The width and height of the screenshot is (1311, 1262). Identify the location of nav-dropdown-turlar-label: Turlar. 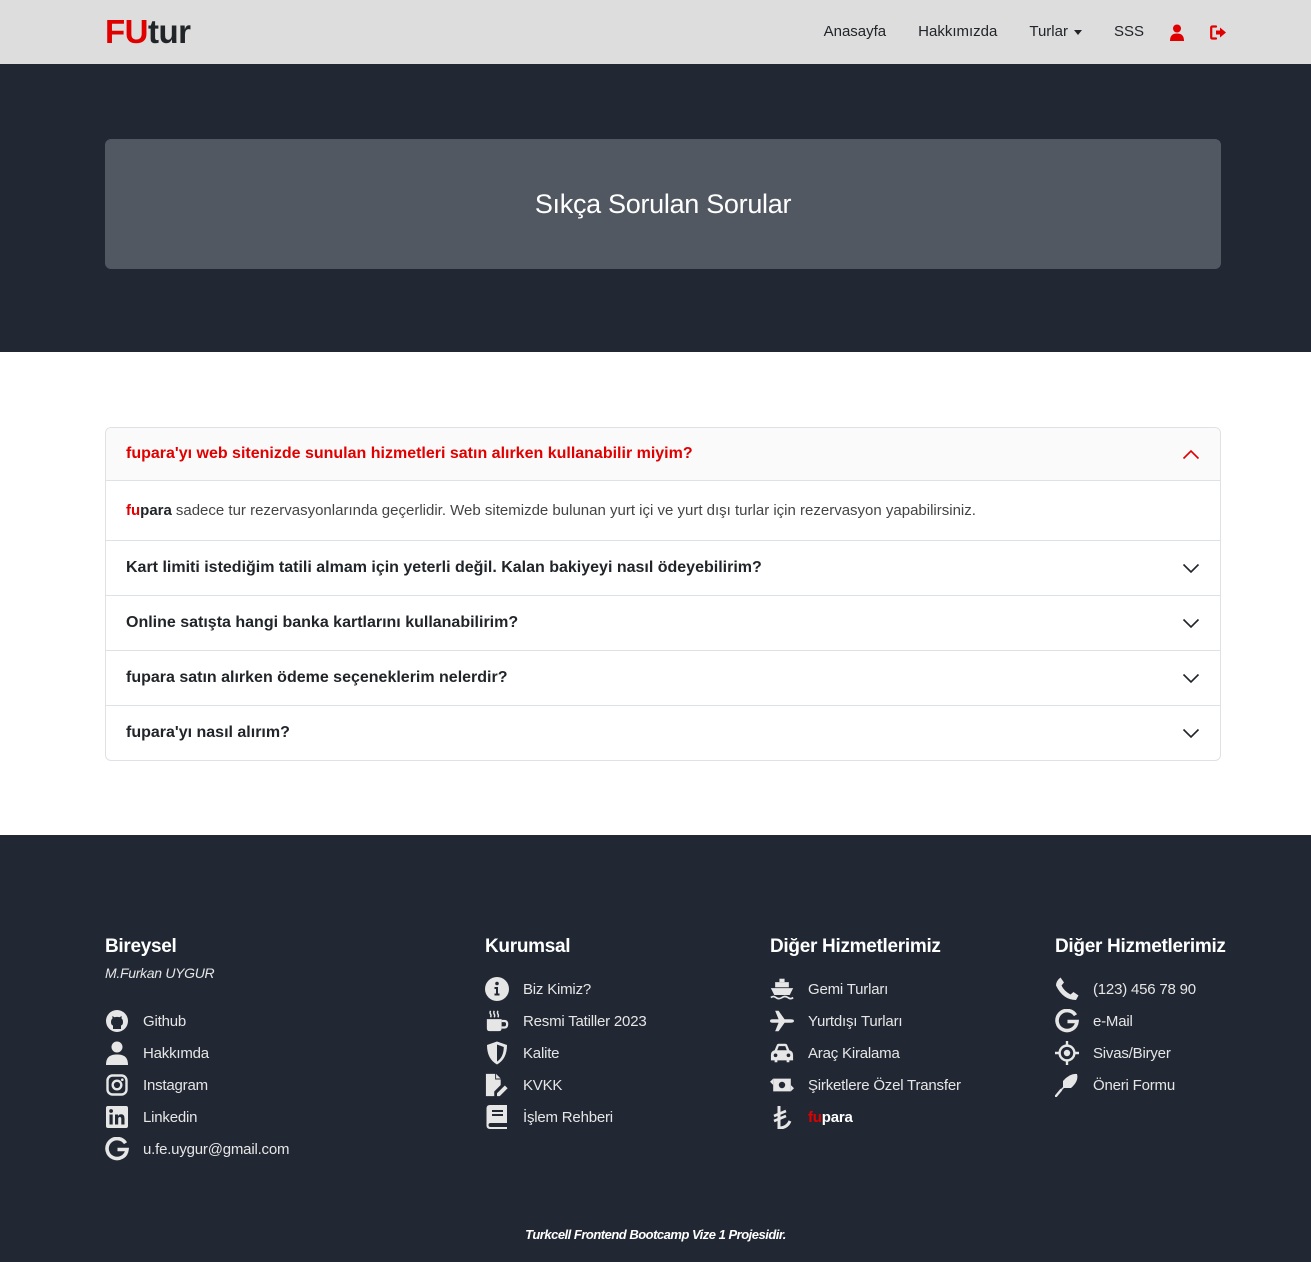
(1048, 31).